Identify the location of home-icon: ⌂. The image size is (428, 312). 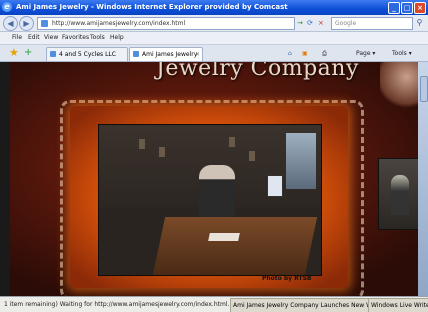
(290, 53).